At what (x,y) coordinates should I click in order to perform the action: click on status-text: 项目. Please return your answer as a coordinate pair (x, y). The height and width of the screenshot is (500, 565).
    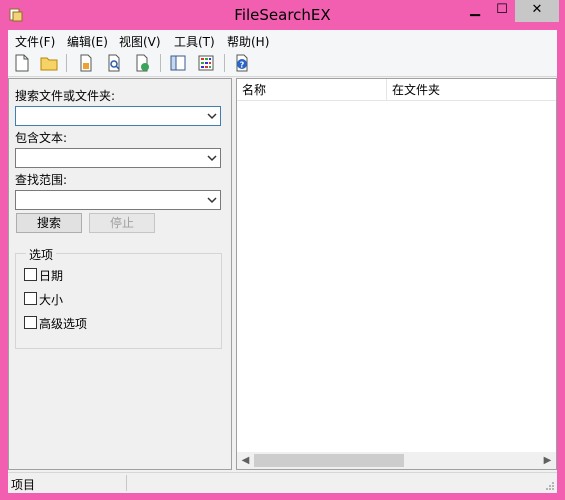
    Looking at the image, I should click on (23, 485).